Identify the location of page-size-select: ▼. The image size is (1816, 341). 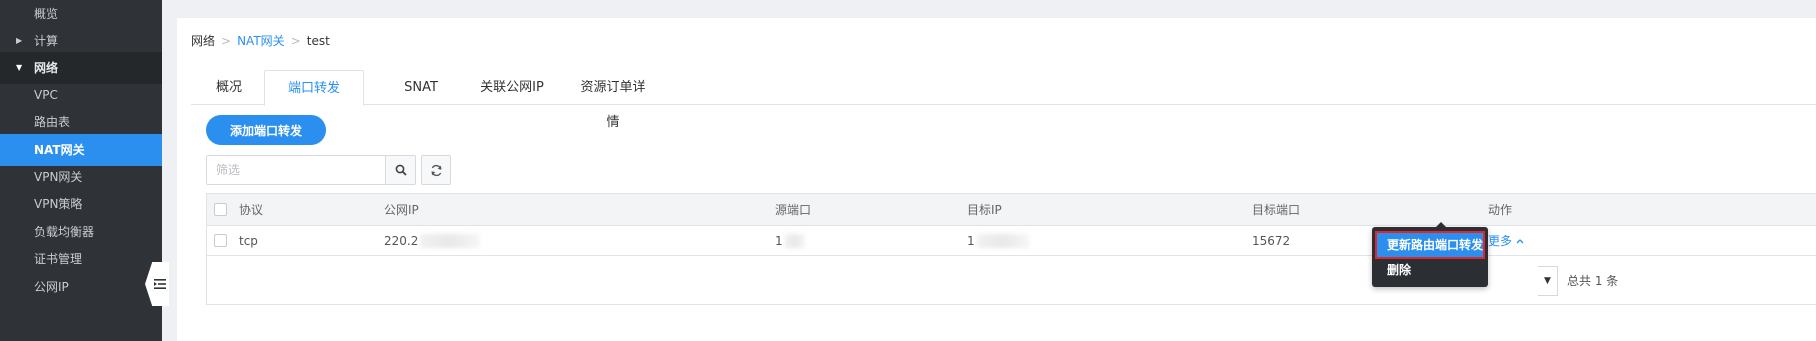
(1548, 281).